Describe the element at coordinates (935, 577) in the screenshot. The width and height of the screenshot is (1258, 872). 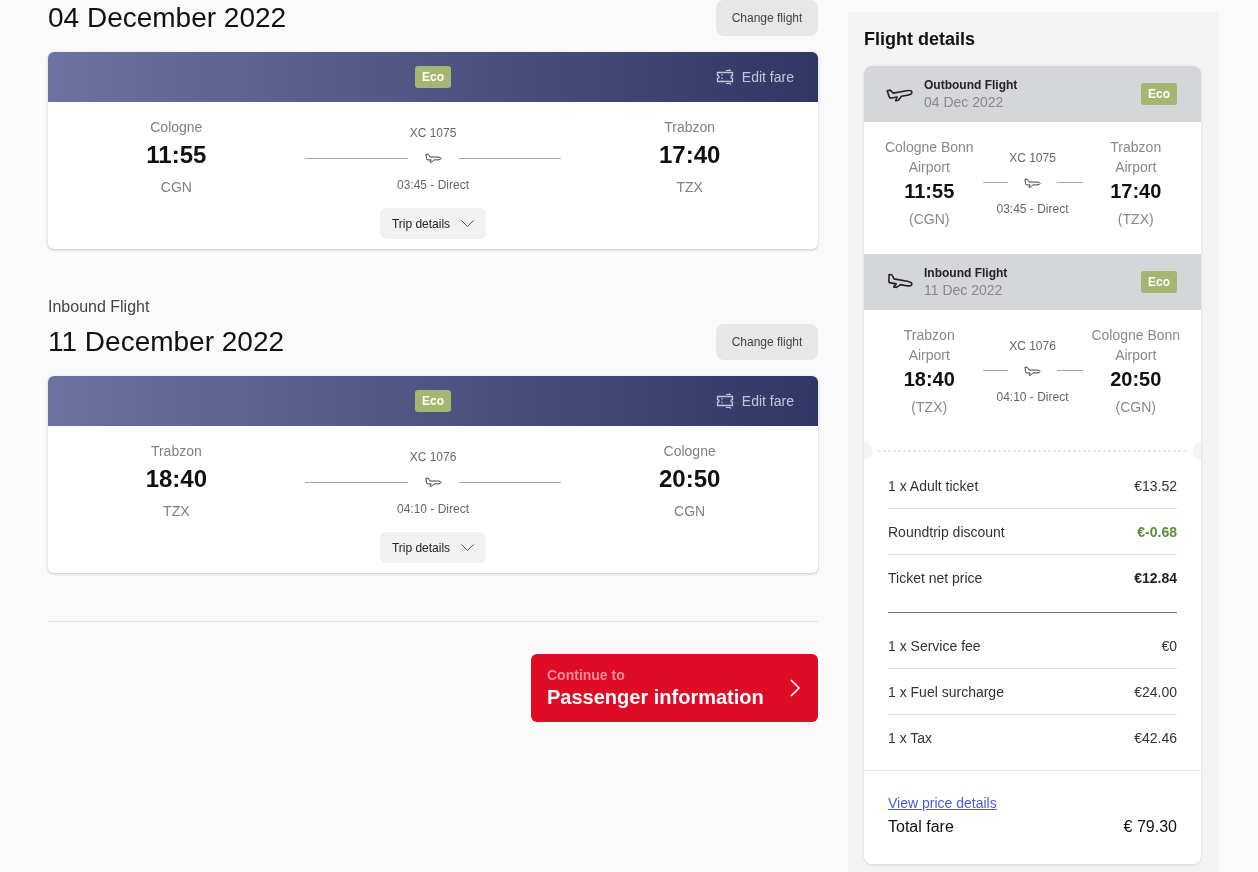
I see `price-label: Ticket net price` at that location.